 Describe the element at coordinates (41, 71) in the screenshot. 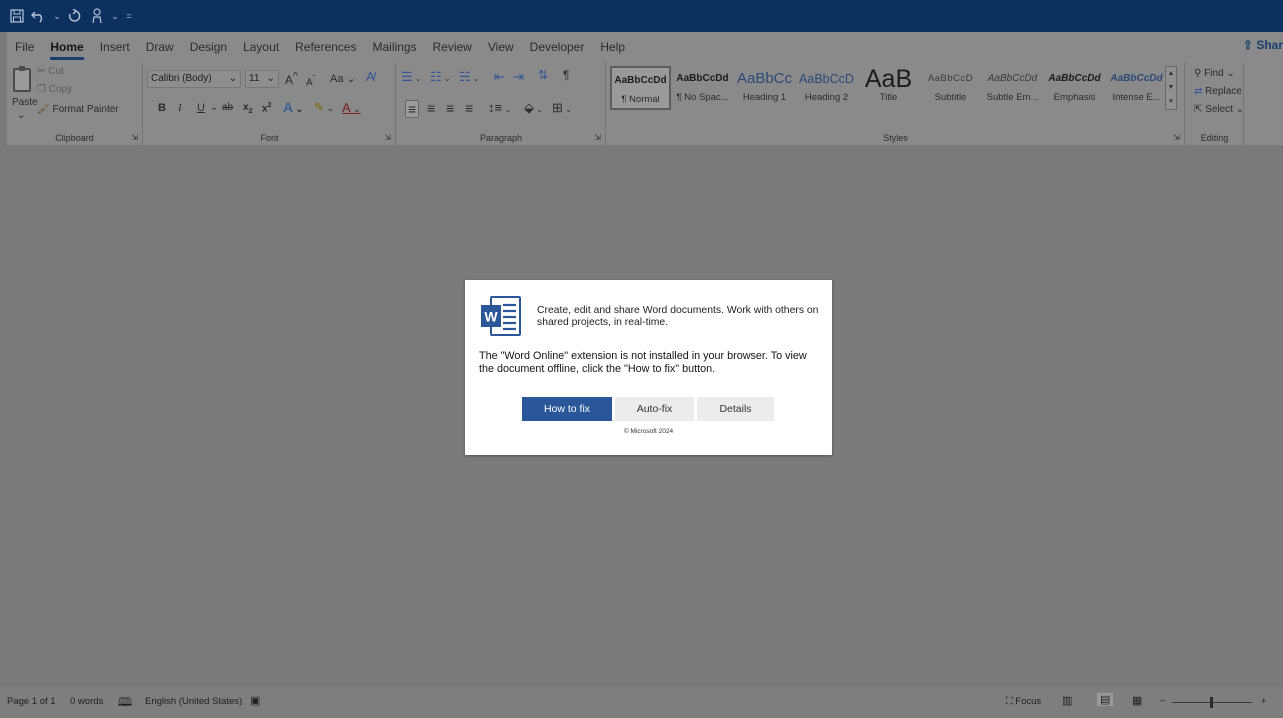

I see `scissors-icon: ✂` at that location.